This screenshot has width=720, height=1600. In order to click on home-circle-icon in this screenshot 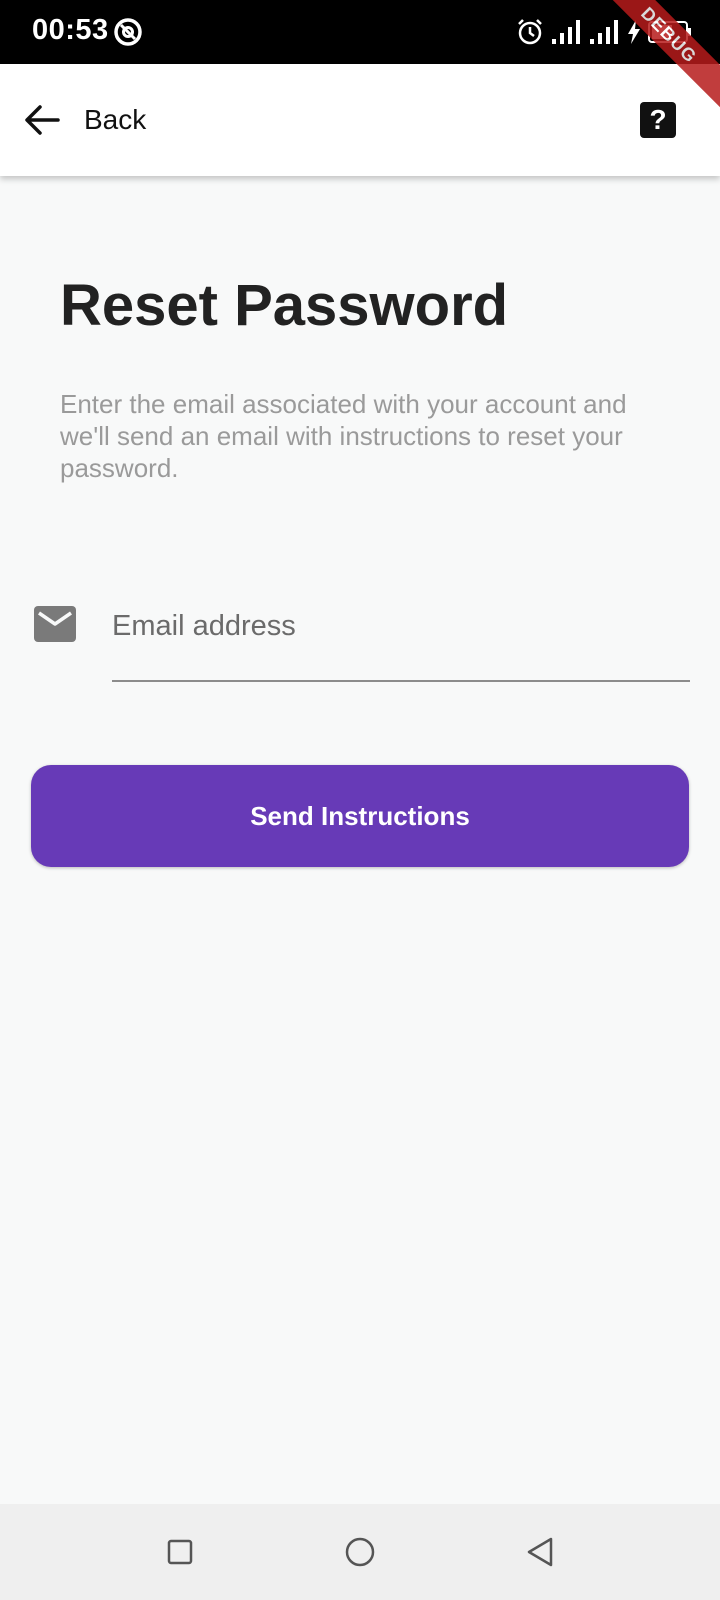, I will do `click(360, 1552)`.